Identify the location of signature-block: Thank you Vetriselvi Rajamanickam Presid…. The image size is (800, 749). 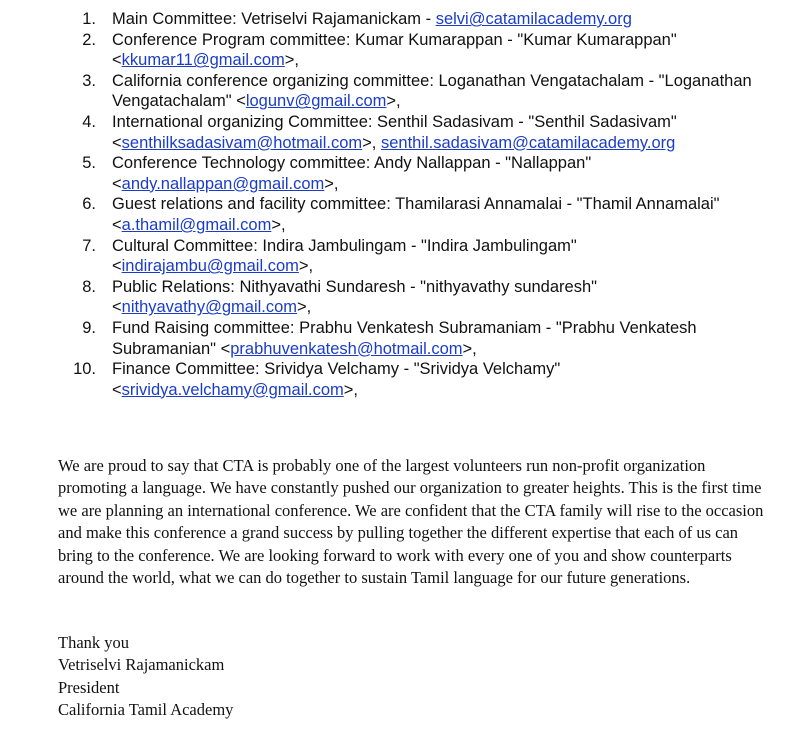
(145, 677).